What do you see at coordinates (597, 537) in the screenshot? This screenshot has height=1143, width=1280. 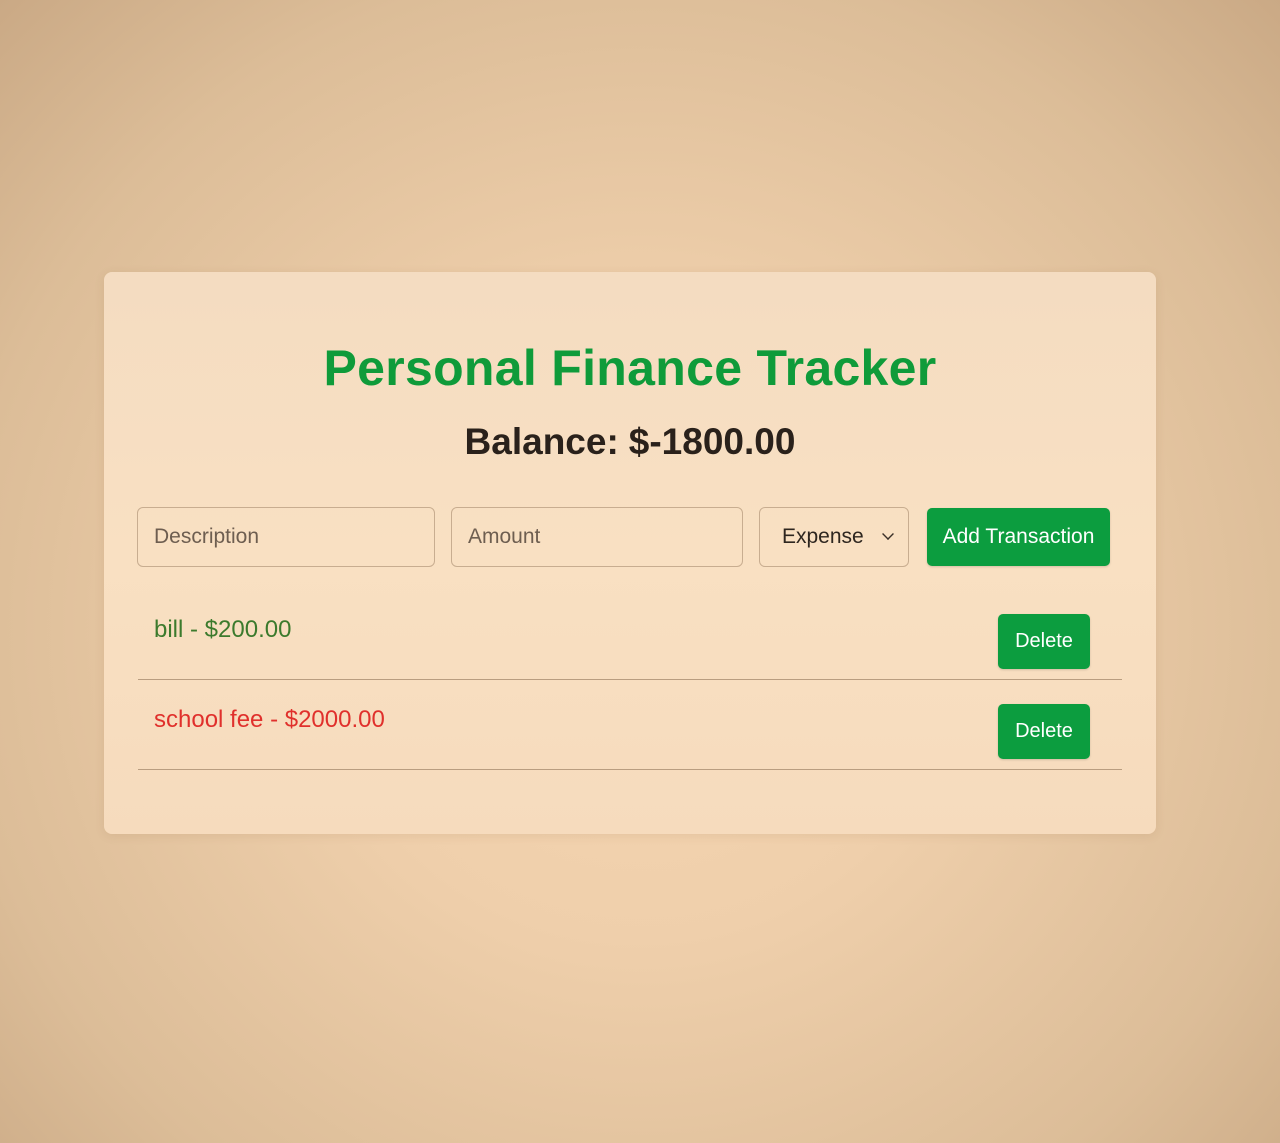 I see `amount-input` at bounding box center [597, 537].